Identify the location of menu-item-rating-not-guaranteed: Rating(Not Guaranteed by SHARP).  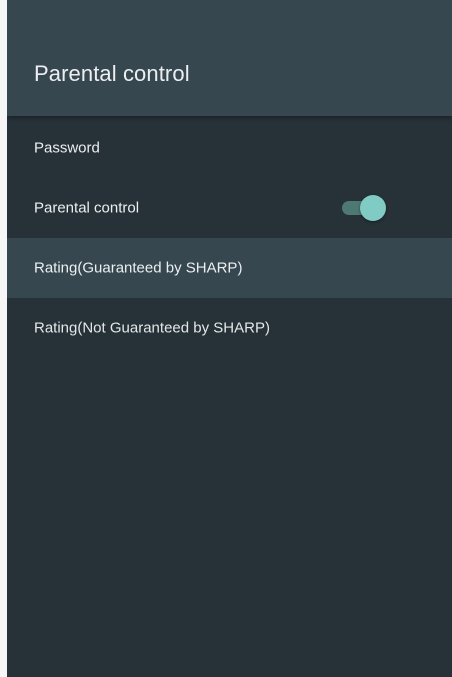
(229, 328).